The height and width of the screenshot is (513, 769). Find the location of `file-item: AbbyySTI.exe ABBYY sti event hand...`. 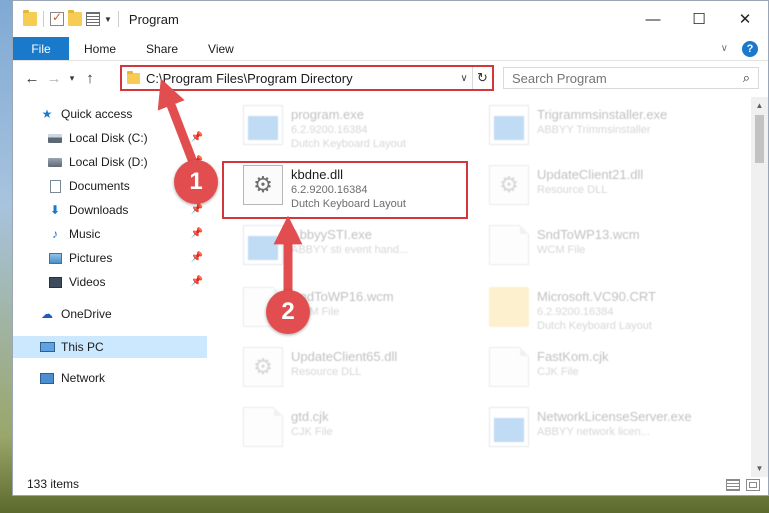

file-item: AbbyySTI.exe ABBYY sti event hand... is located at coordinates (357, 250).